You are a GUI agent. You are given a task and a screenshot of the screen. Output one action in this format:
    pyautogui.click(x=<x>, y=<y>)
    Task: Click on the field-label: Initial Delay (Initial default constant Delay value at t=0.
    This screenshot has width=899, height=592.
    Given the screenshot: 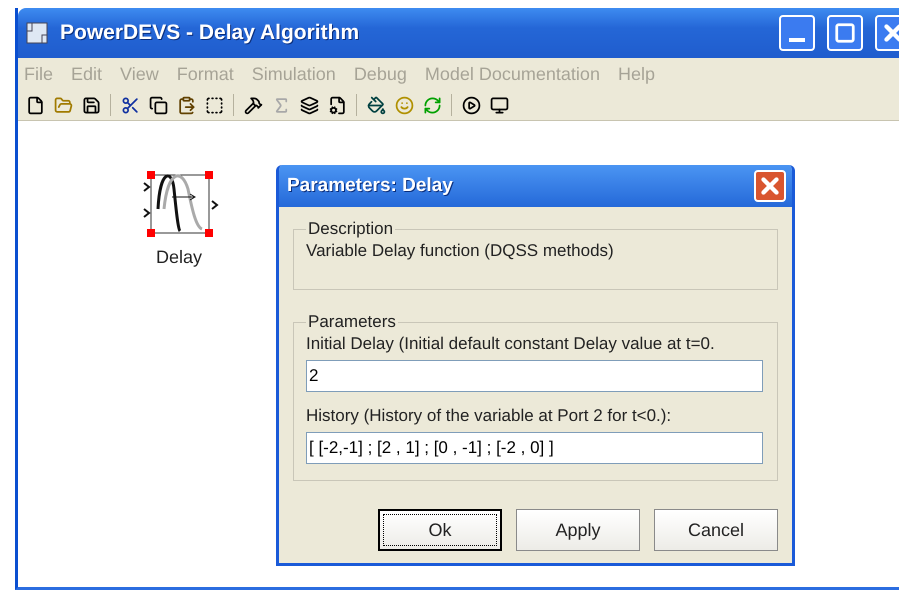 What is the action you would take?
    pyautogui.click(x=511, y=344)
    